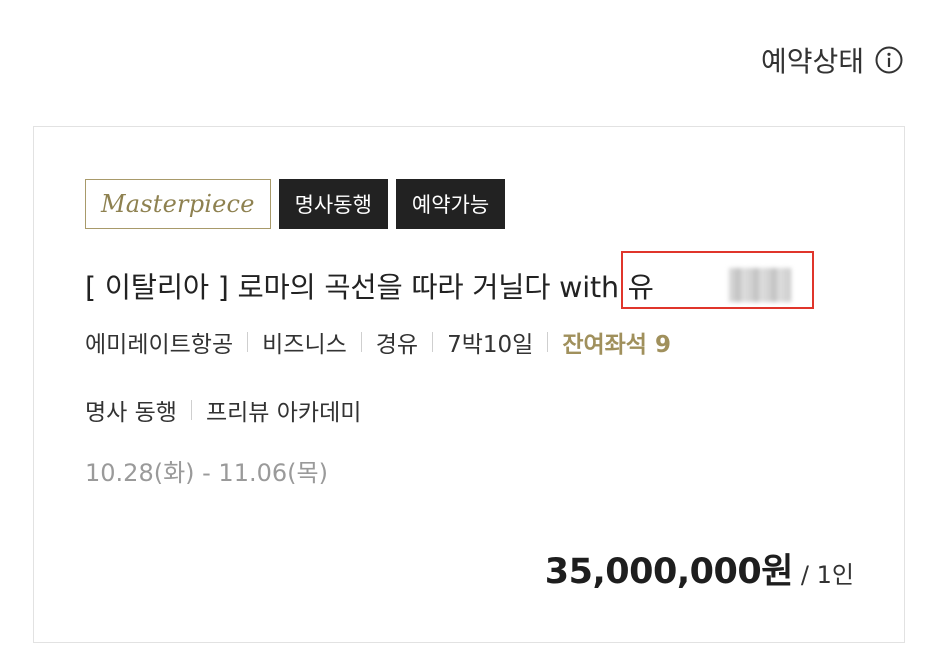 The height and width of the screenshot is (662, 948). Describe the element at coordinates (669, 572) in the screenshot. I see `price-value: 35,000,000원` at that location.